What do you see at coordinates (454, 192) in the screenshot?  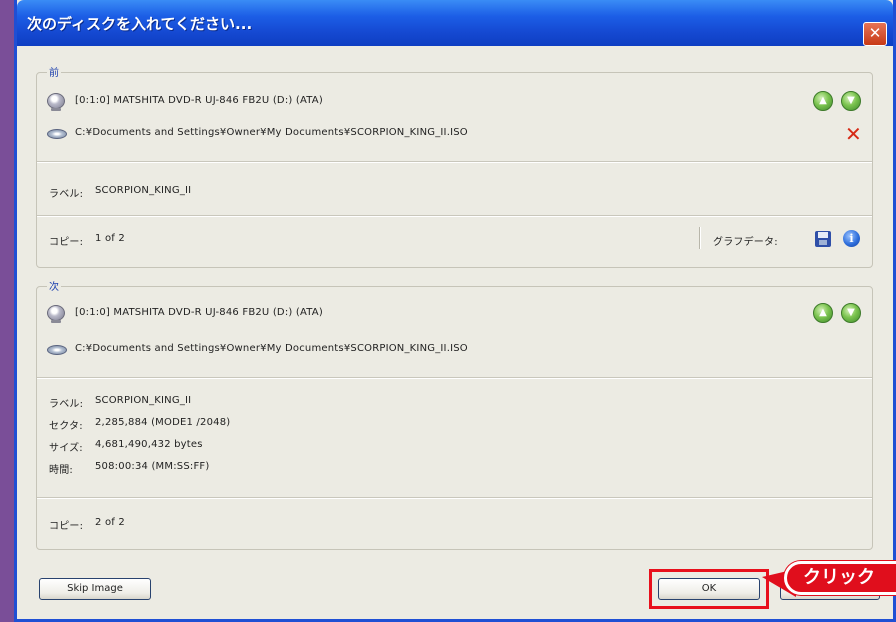 I see `before-label-row: ラベル: SCORPION_KING_II` at bounding box center [454, 192].